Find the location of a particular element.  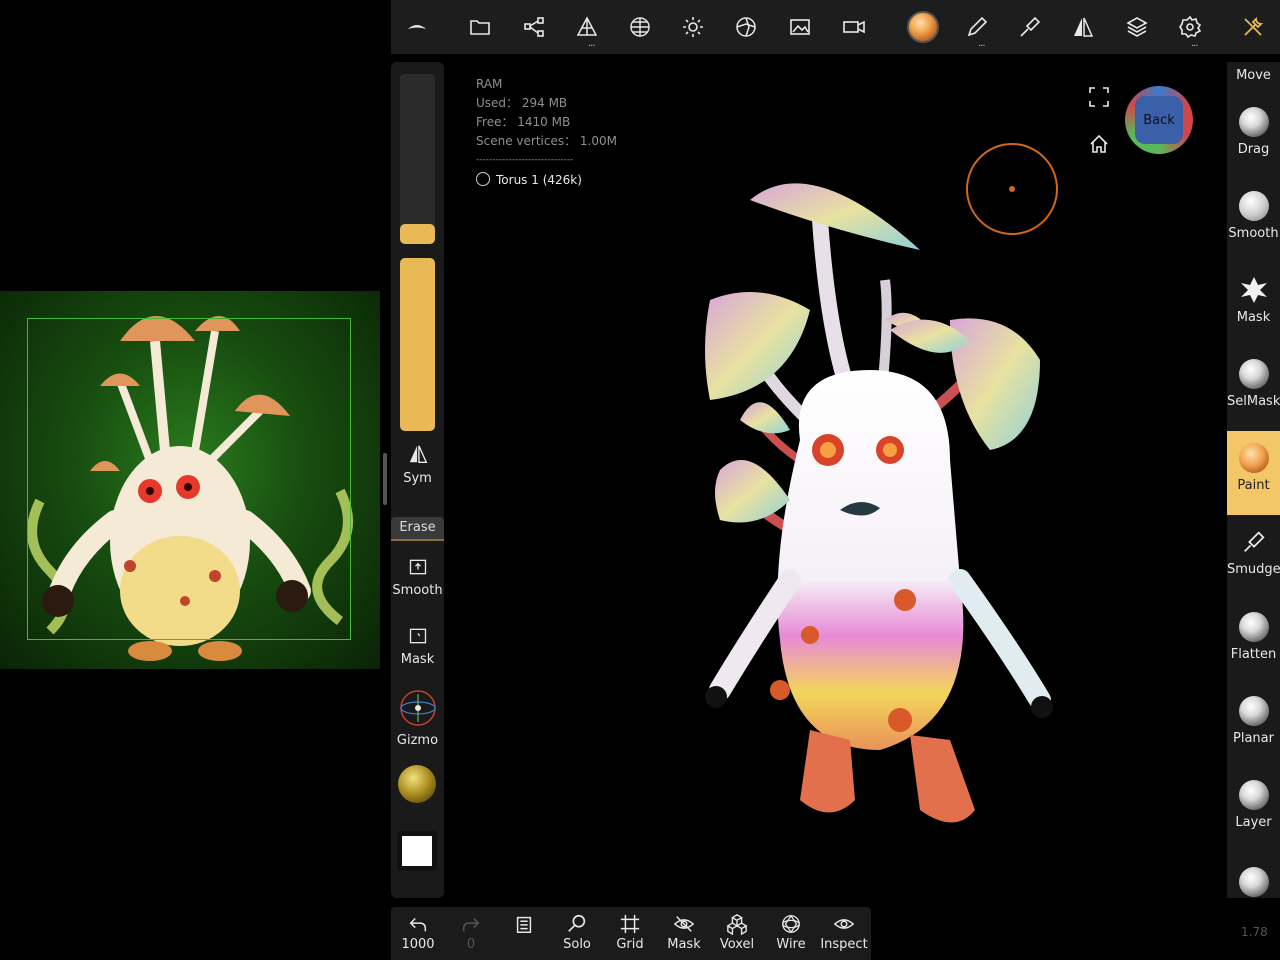

drag-brush-icon is located at coordinates (1253, 122).